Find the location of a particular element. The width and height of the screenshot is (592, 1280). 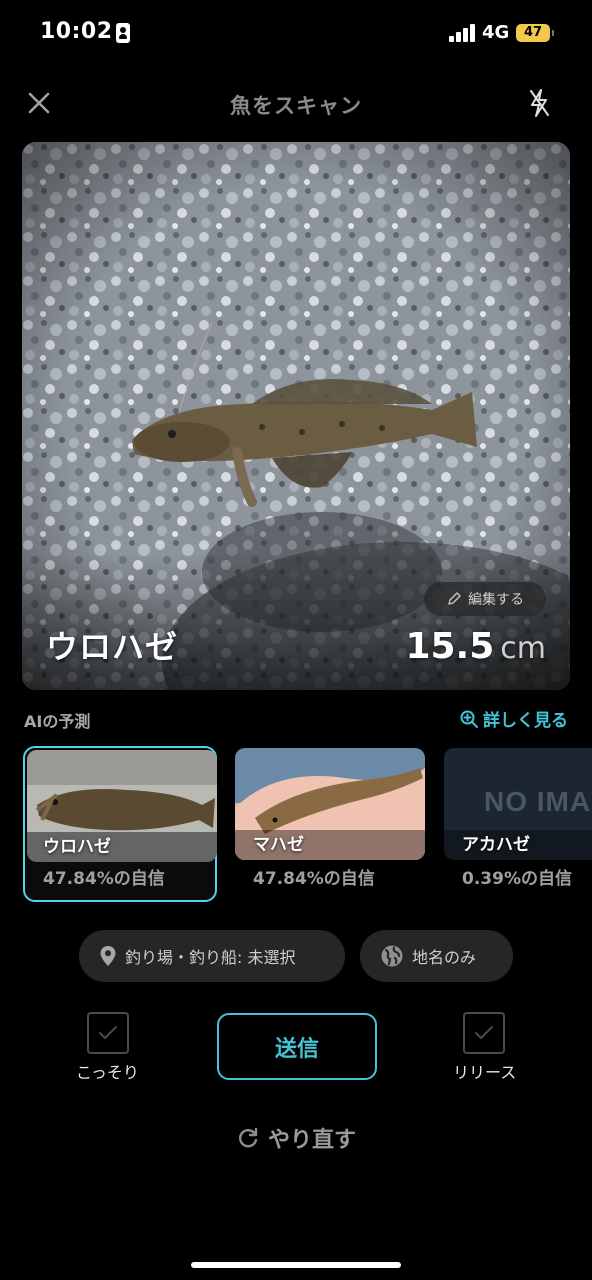

status-time: 10:02 is located at coordinates (76, 31).